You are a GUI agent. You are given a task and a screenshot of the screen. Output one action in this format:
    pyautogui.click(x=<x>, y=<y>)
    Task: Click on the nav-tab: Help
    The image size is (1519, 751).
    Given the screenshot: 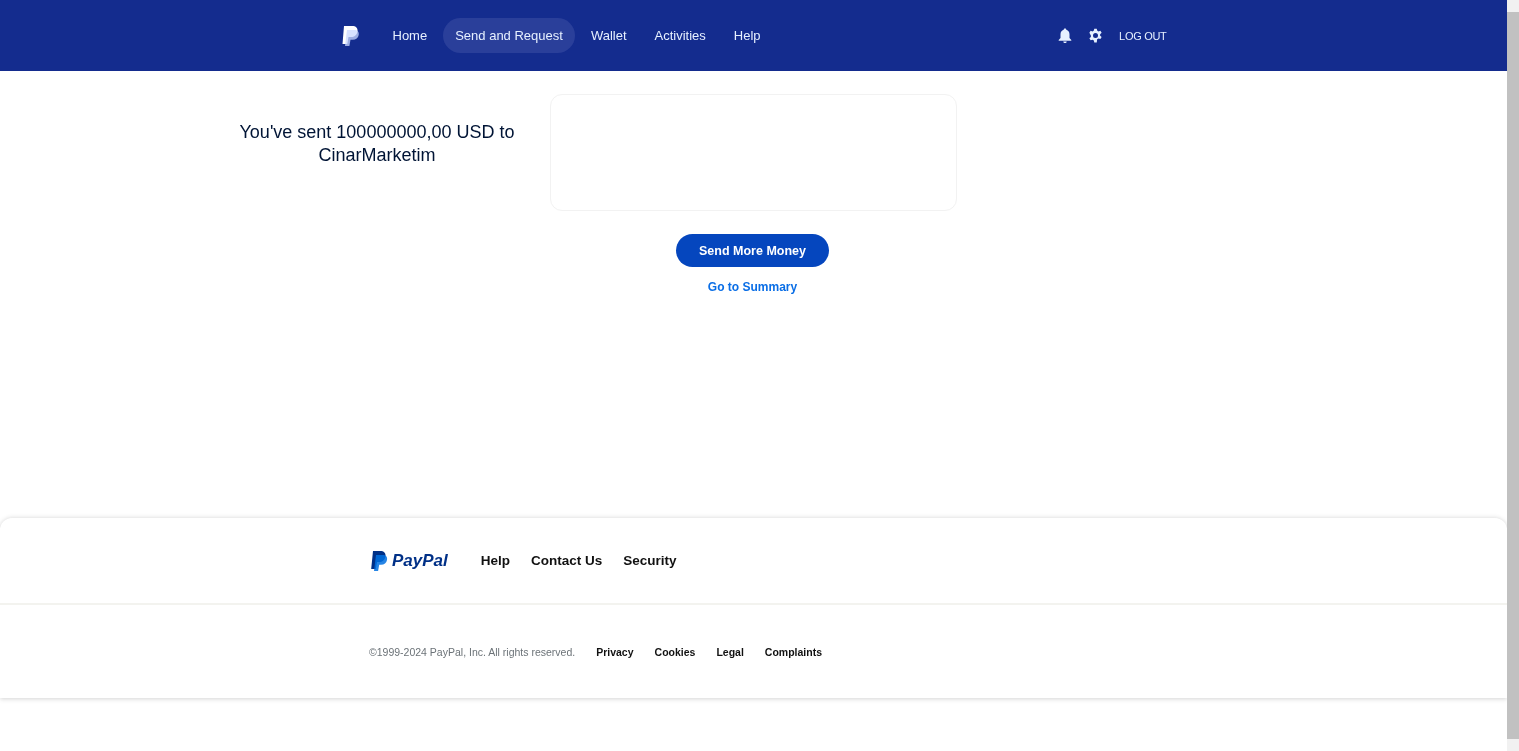 What is the action you would take?
    pyautogui.click(x=747, y=35)
    